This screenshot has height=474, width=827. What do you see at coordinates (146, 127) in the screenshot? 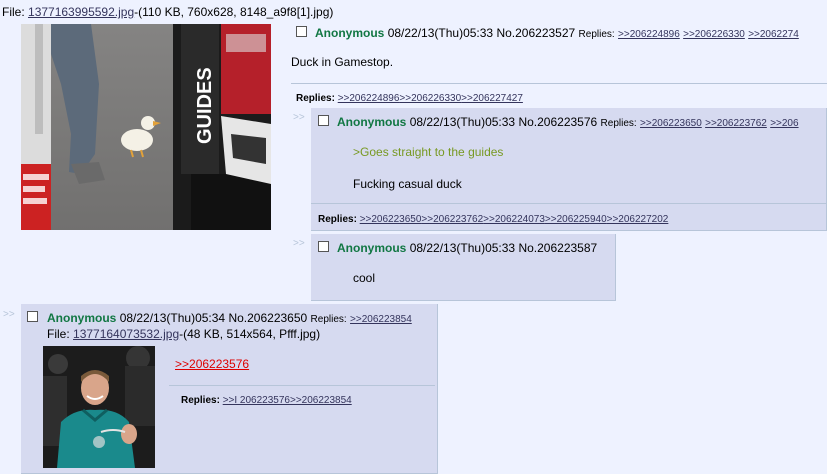
I see `op-image: GUIDES` at bounding box center [146, 127].